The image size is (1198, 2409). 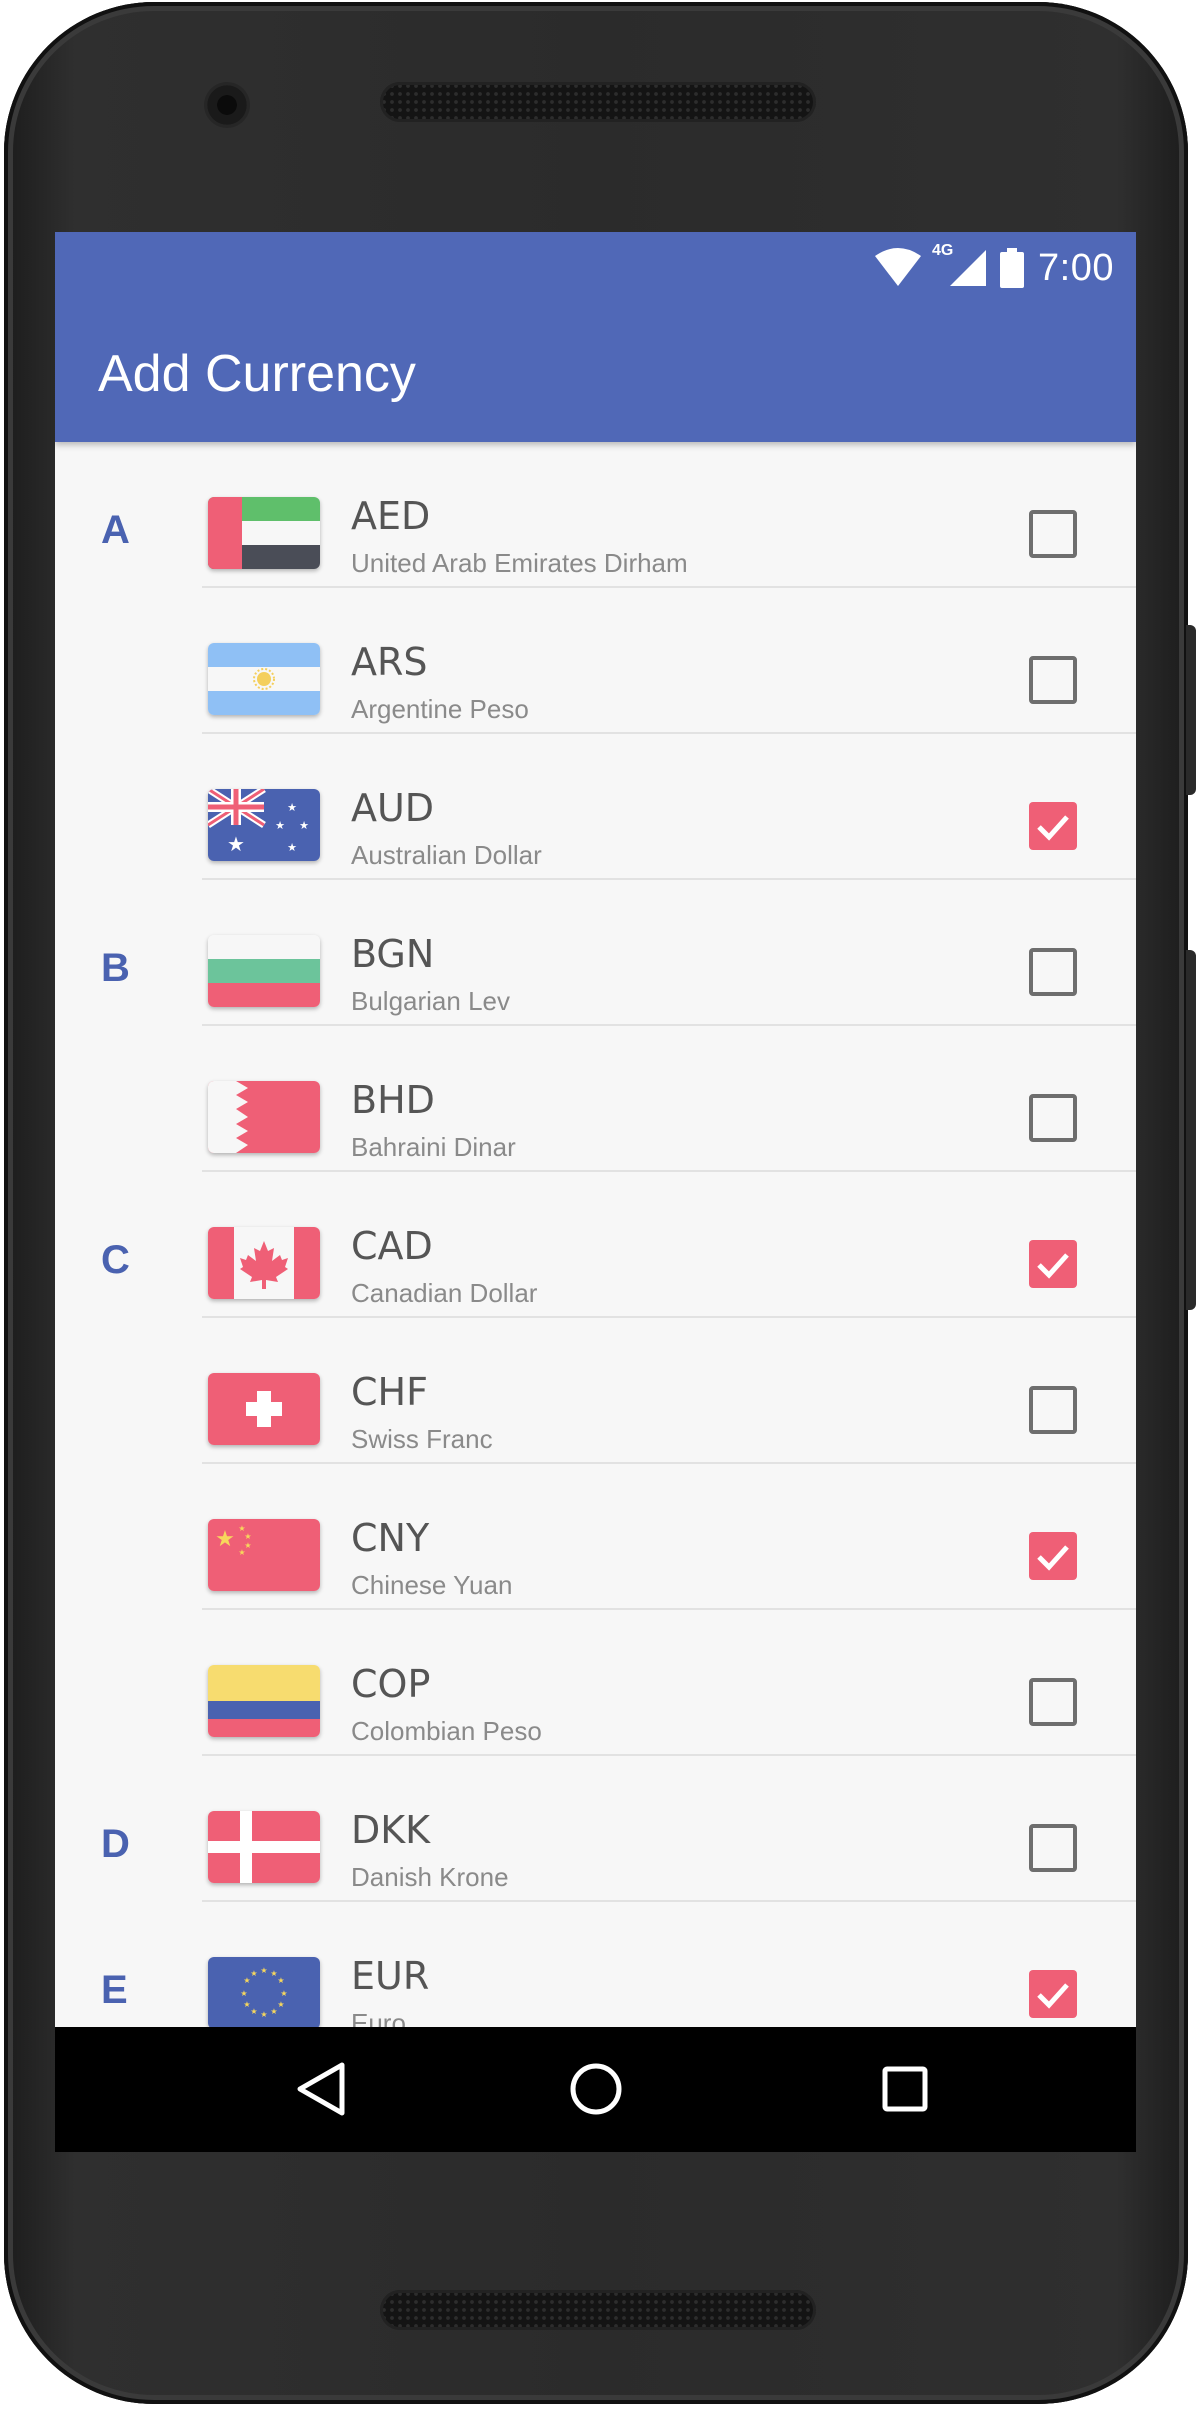 What do you see at coordinates (595, 1391) in the screenshot?
I see `list-item: CHF Swiss Franc` at bounding box center [595, 1391].